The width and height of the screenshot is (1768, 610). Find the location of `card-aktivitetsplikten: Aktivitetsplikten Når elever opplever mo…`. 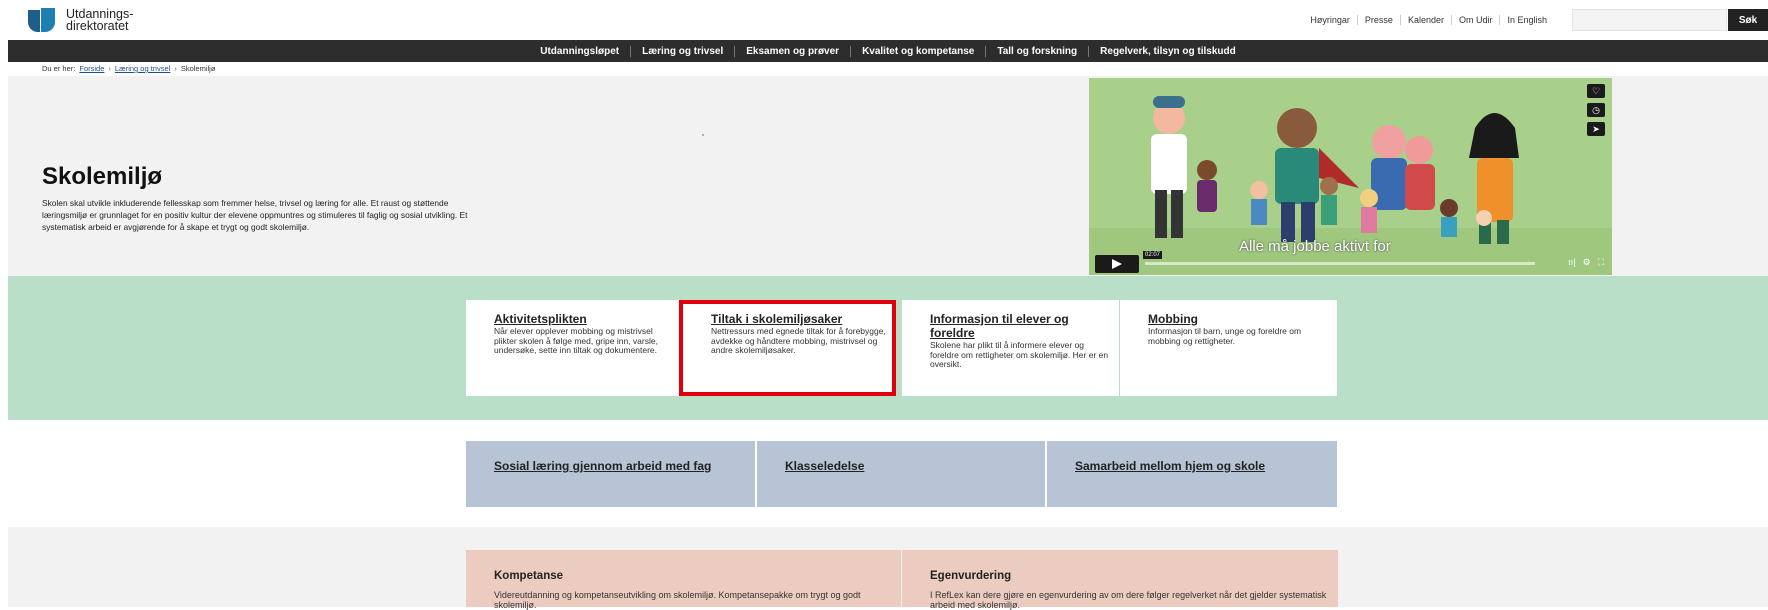

card-aktivitetsplikten: Aktivitetsplikten Når elever opplever mo… is located at coordinates (574, 348).